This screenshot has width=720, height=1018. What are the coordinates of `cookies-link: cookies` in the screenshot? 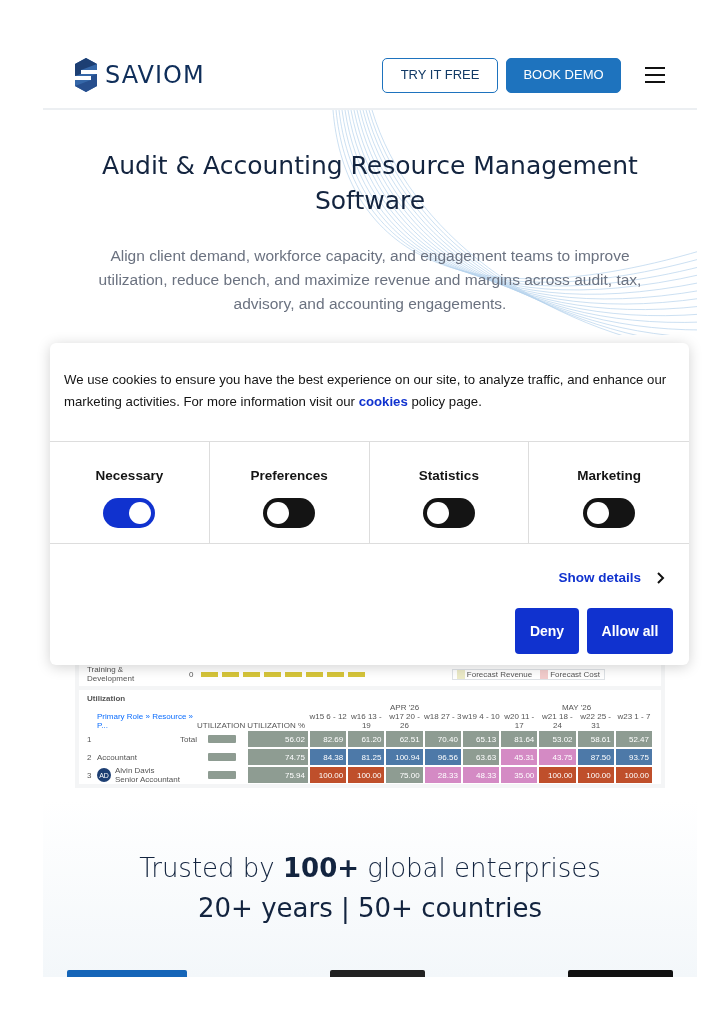 It's located at (383, 401).